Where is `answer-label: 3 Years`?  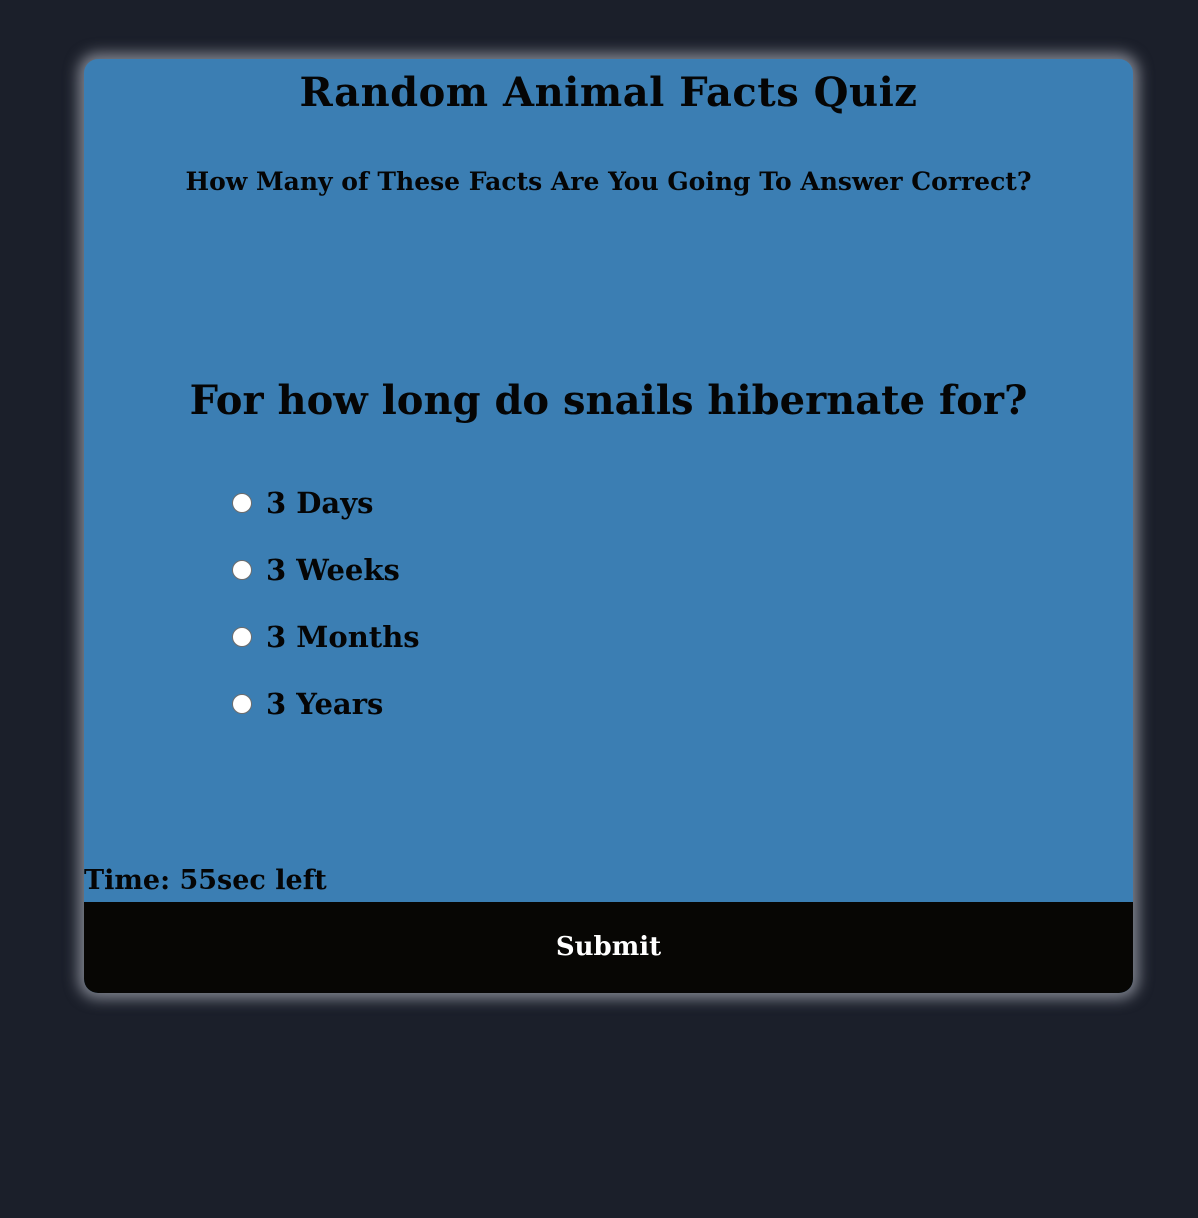
answer-label: 3 Years is located at coordinates (325, 704).